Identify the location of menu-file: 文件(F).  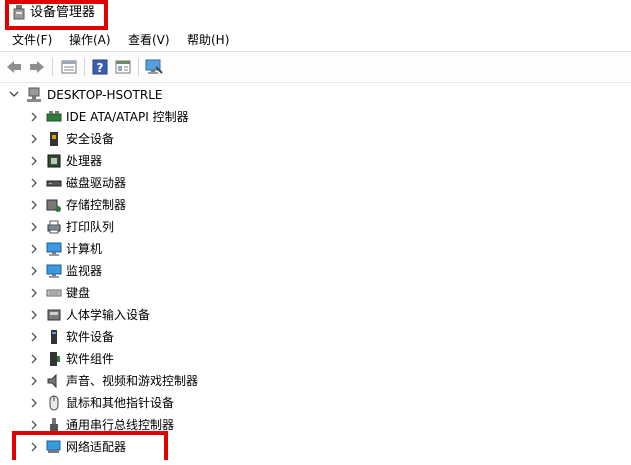
(32, 40).